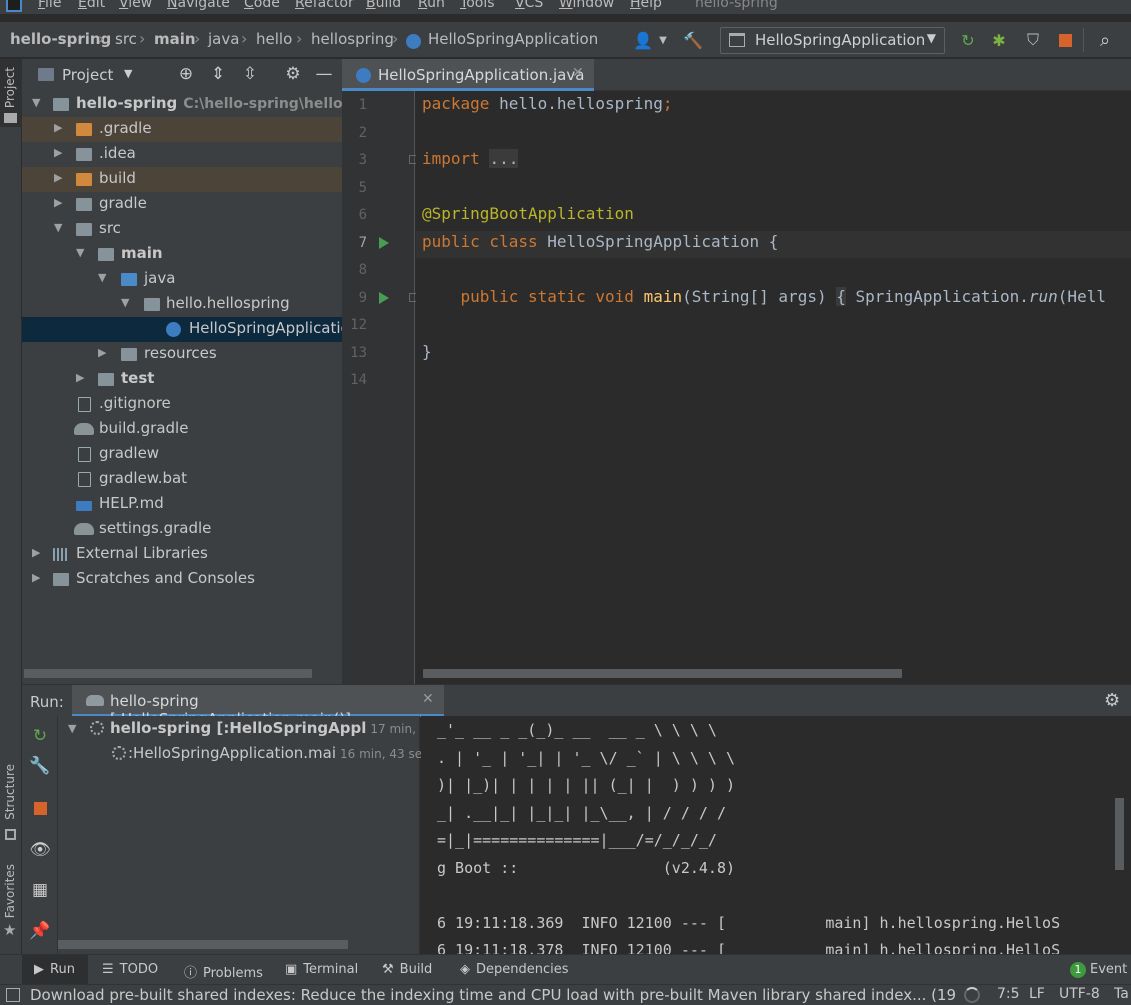 The height and width of the screenshot is (1005, 1131). Describe the element at coordinates (999, 40) in the screenshot. I see `debug-bug-icon: ✱` at that location.